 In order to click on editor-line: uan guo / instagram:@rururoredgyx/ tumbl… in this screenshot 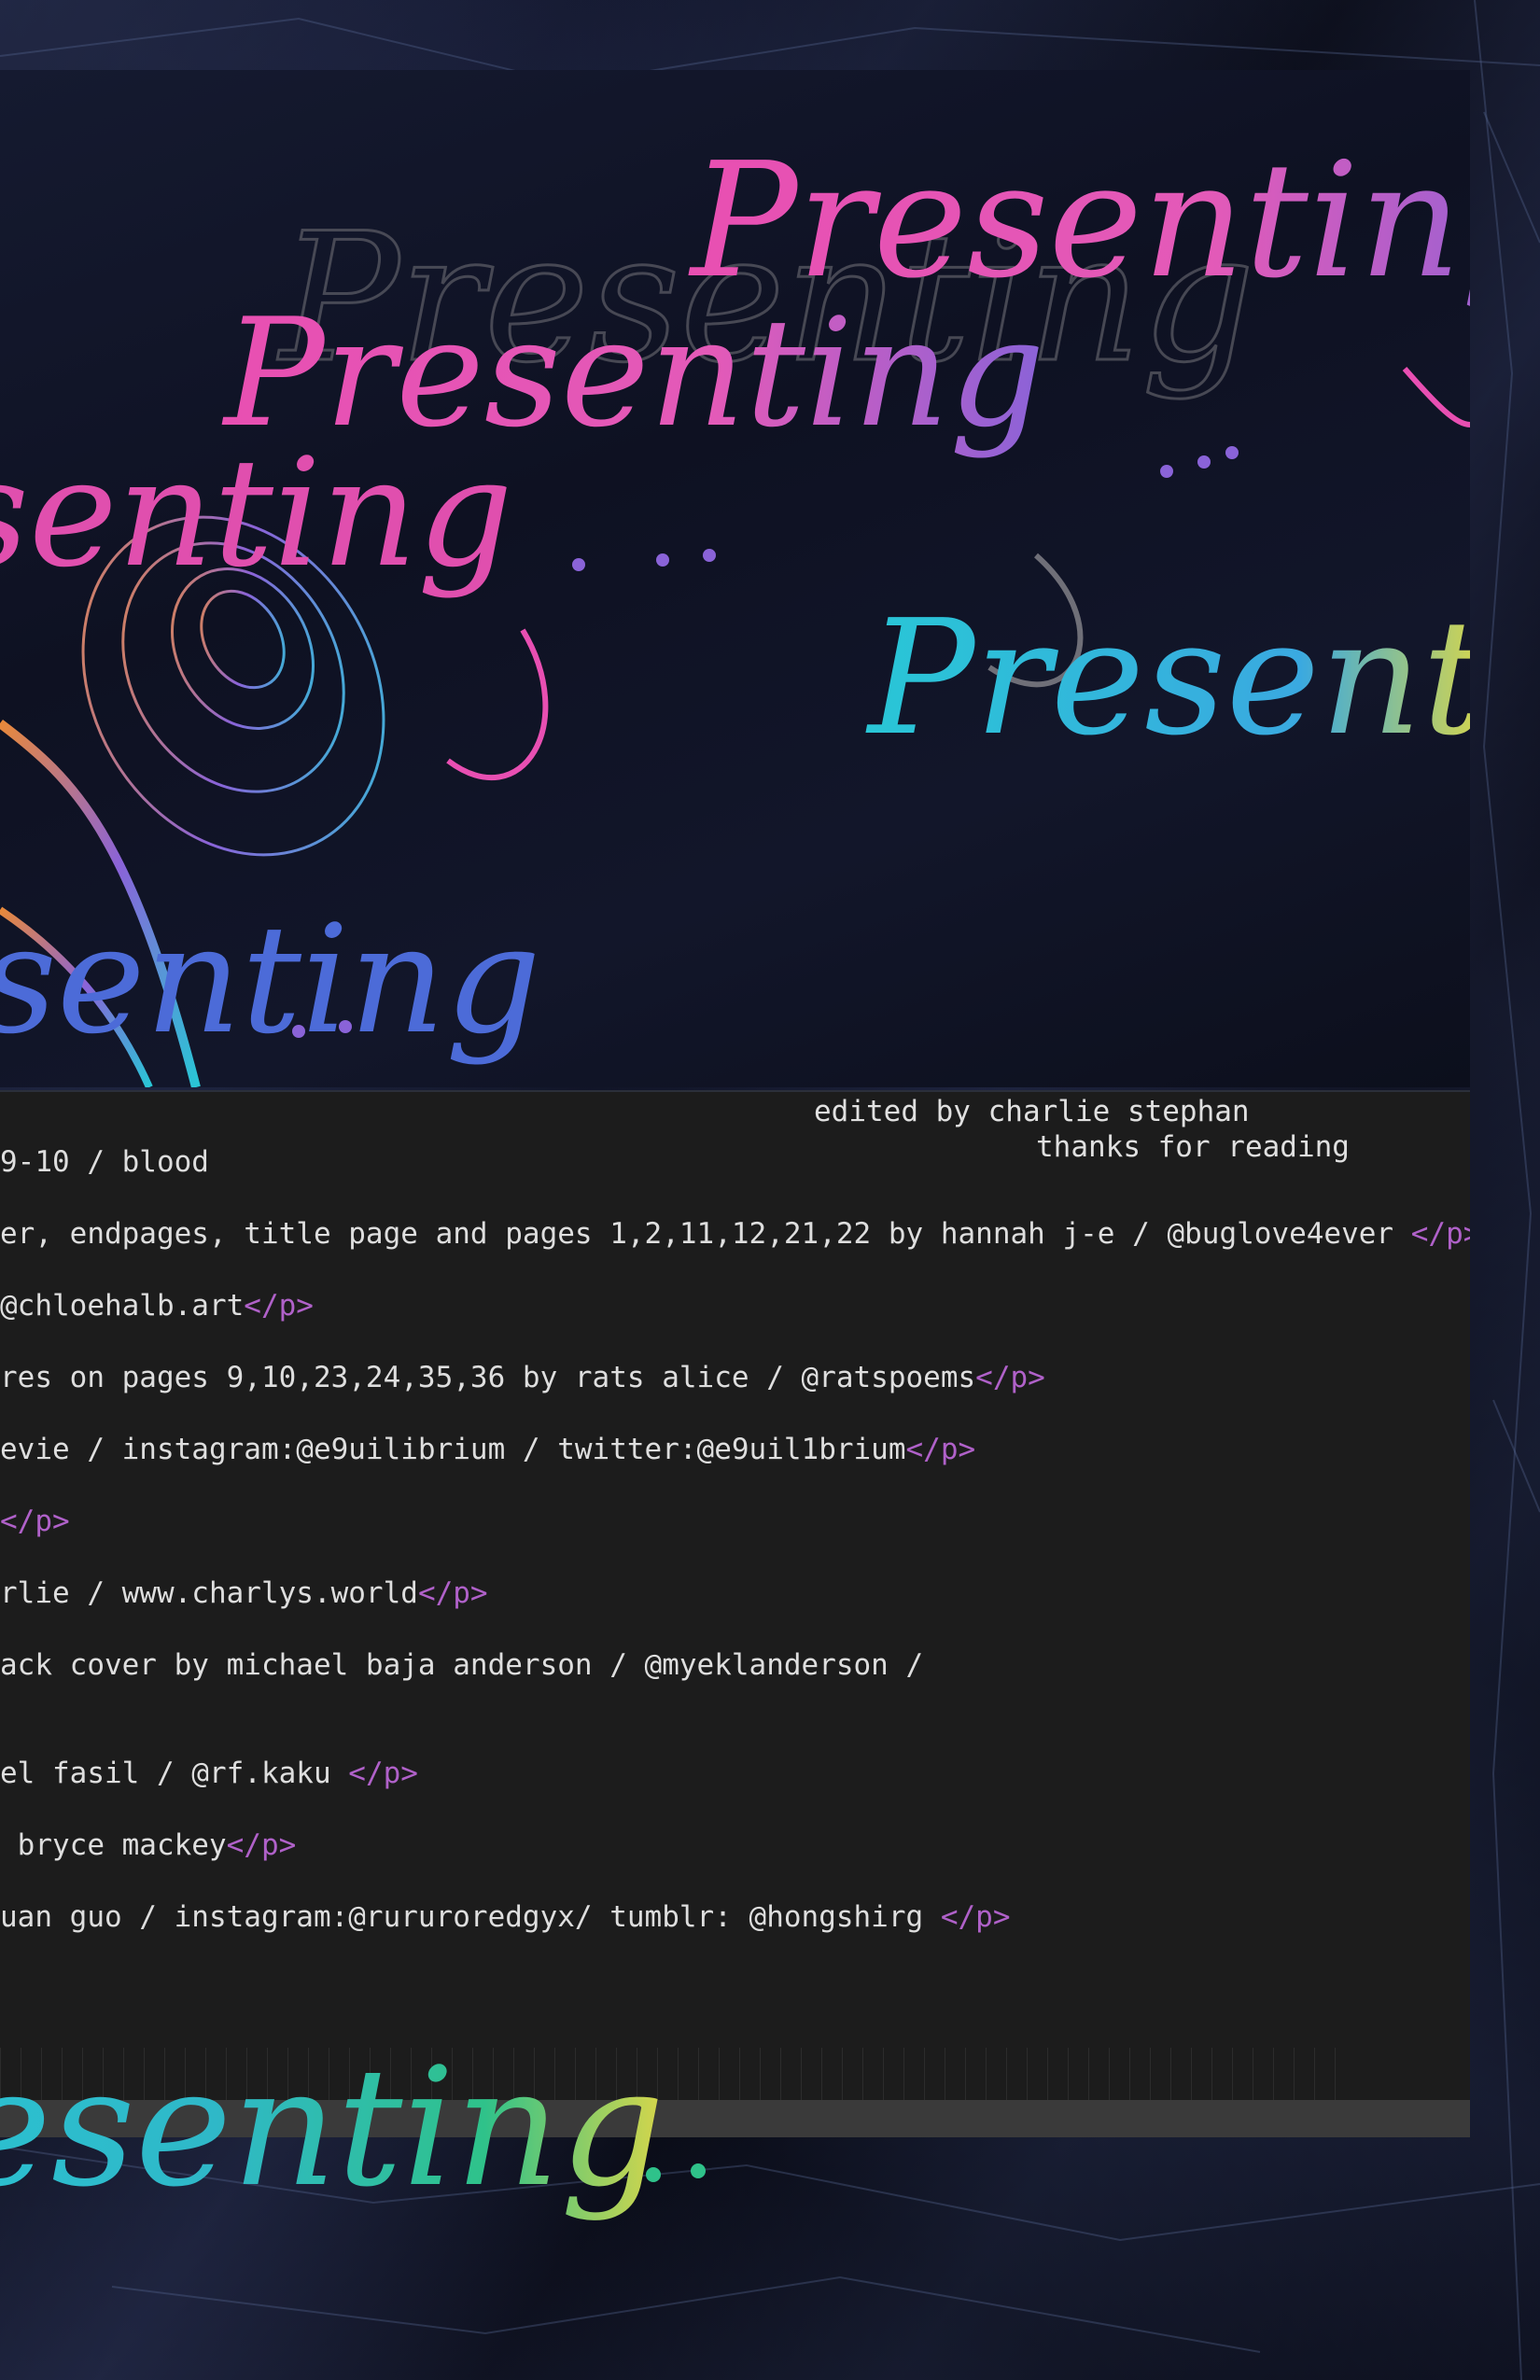, I will do `click(506, 1917)`.